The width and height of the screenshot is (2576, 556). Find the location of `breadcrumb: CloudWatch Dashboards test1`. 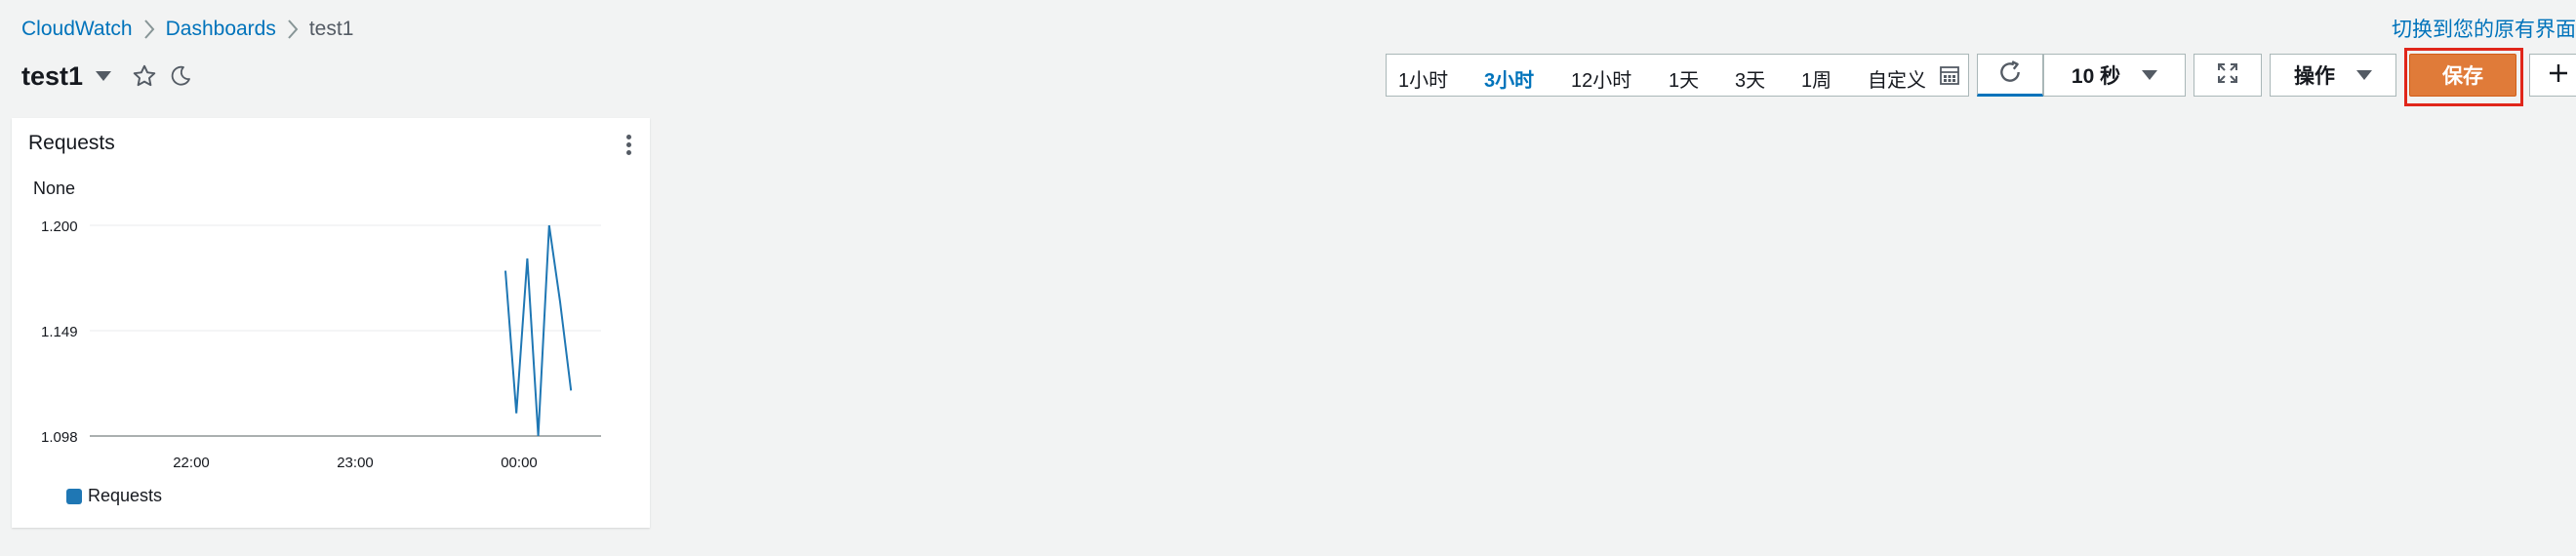

breadcrumb: CloudWatch Dashboards test1 is located at coordinates (187, 30).